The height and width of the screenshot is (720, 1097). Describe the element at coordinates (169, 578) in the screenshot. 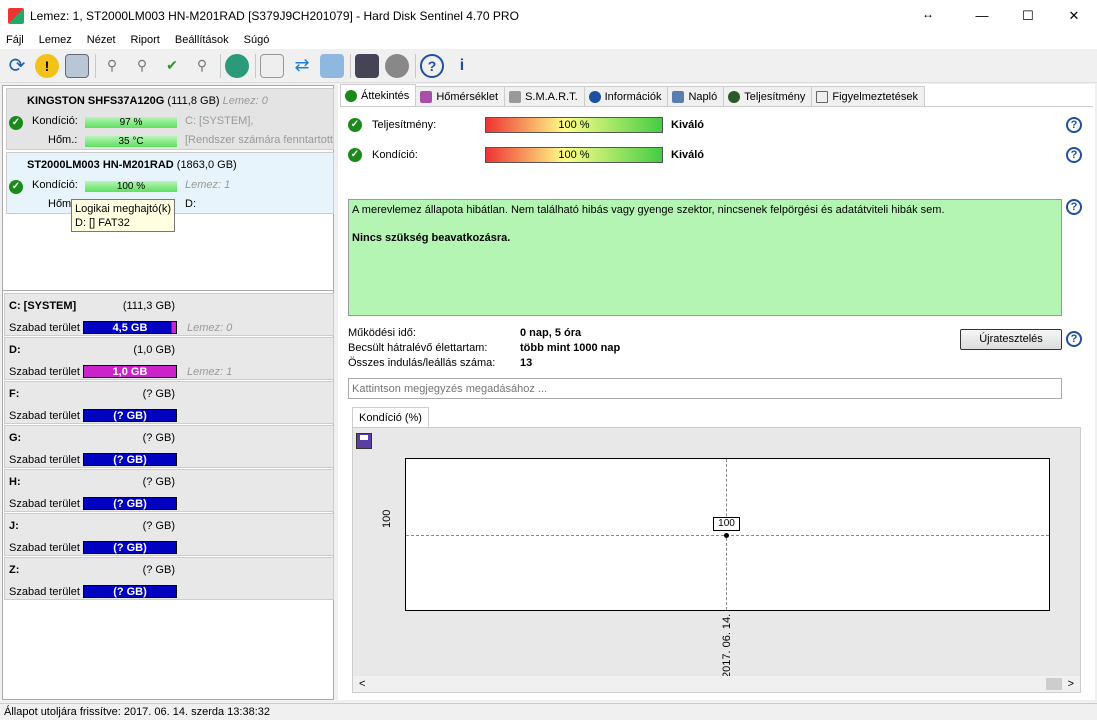

I see `volume-item: Z: (? GB) Szabad terület (? GB)` at that location.